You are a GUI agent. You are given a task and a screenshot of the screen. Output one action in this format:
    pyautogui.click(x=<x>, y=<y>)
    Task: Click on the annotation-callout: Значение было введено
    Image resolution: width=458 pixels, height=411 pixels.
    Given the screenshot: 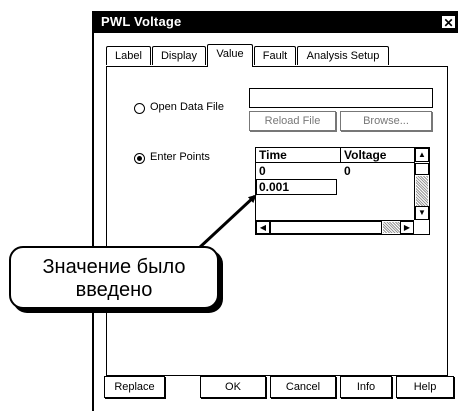 What is the action you would take?
    pyautogui.click(x=114, y=277)
    